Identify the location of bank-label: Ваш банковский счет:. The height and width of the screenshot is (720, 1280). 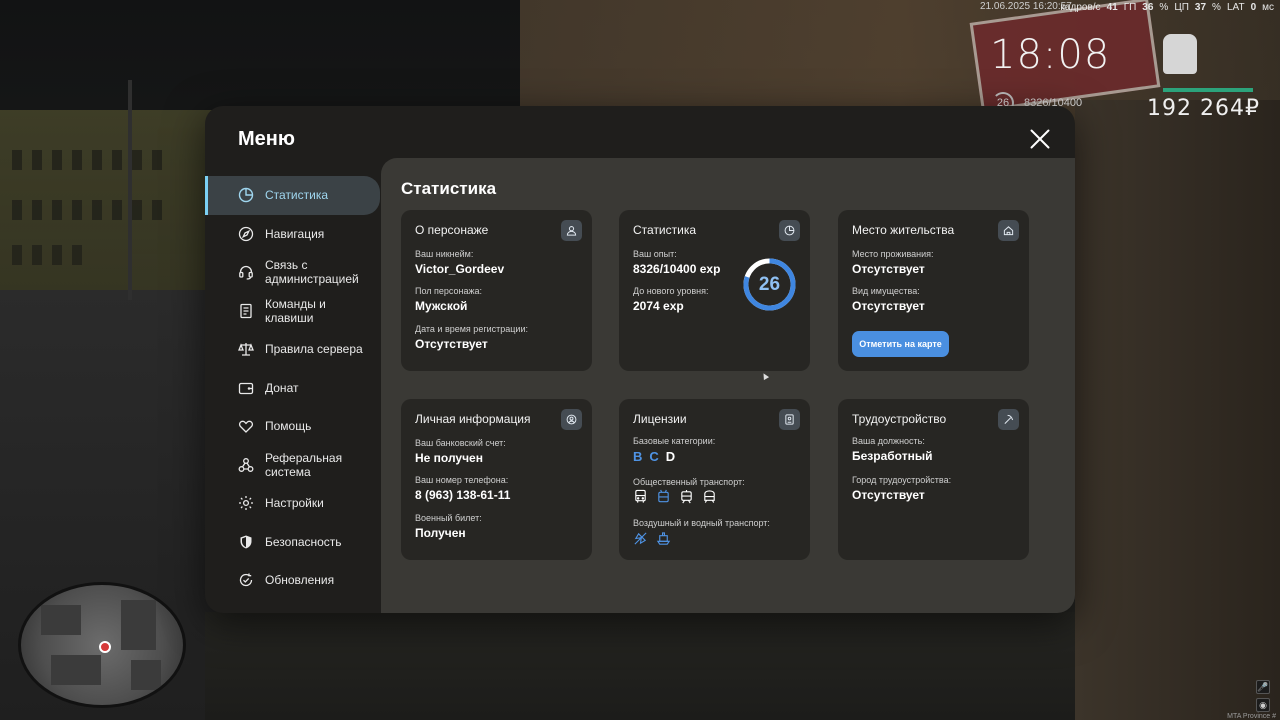
(460, 443).